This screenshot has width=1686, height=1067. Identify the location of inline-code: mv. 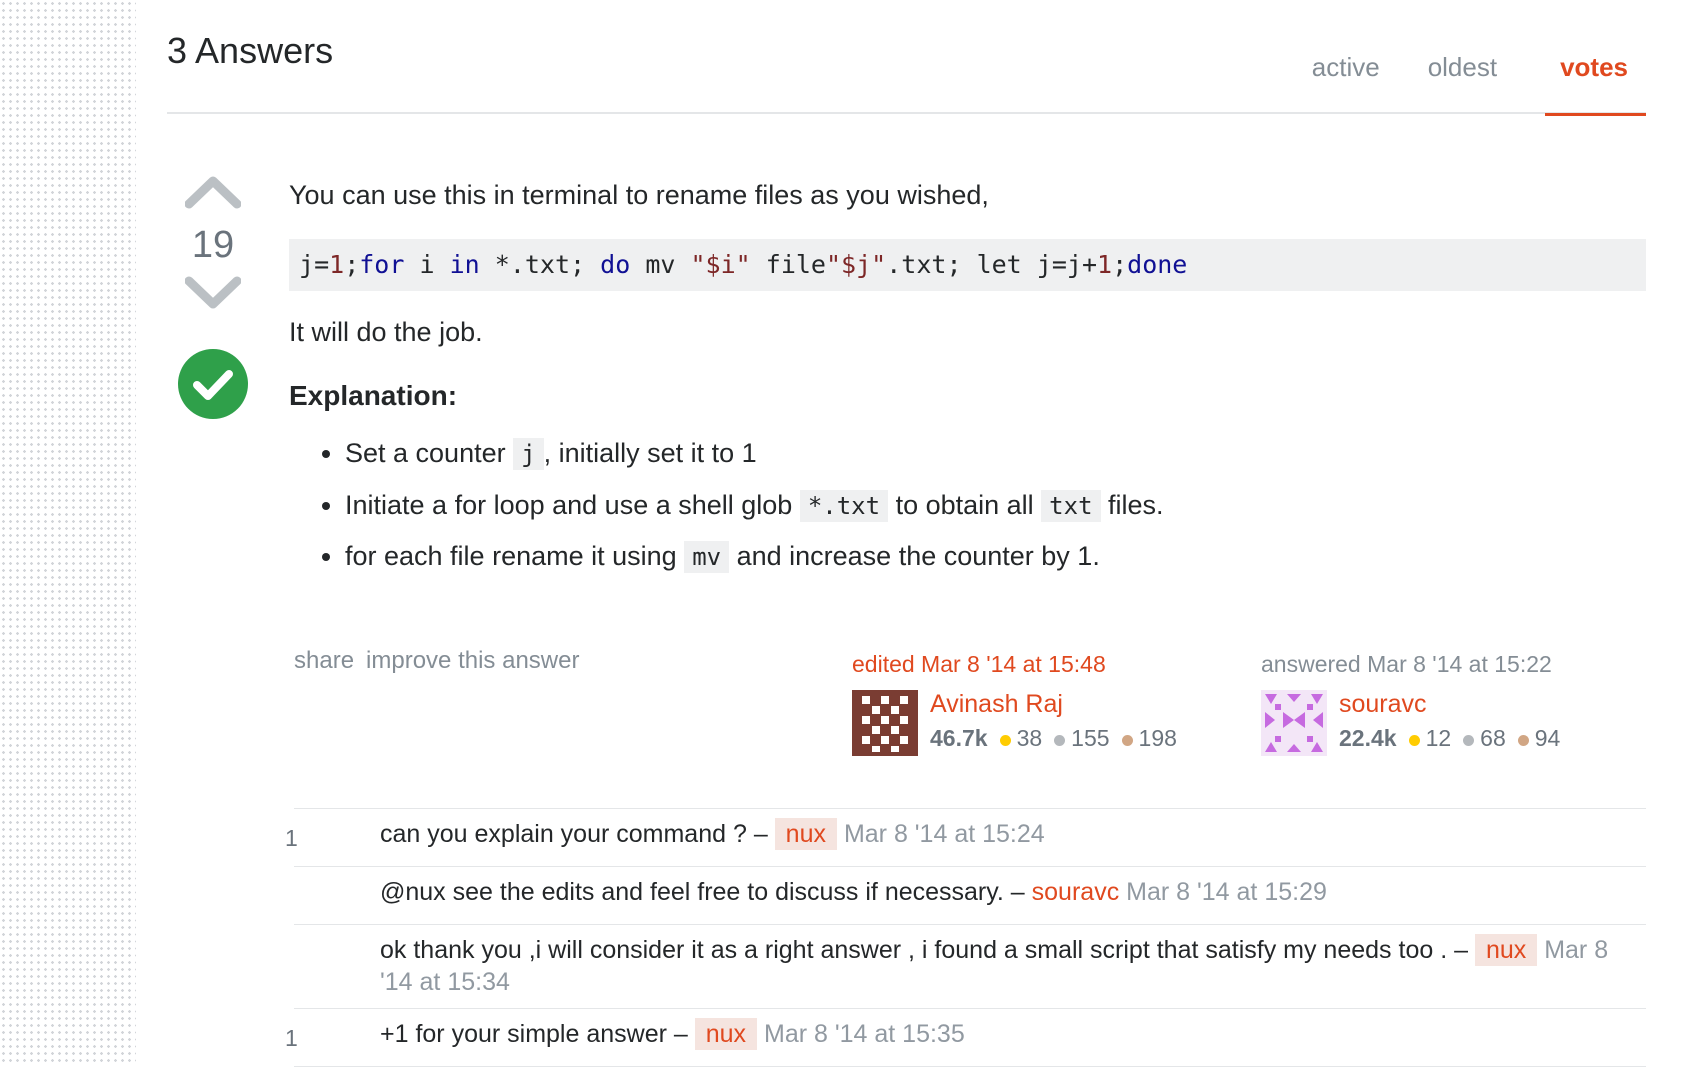
(707, 557).